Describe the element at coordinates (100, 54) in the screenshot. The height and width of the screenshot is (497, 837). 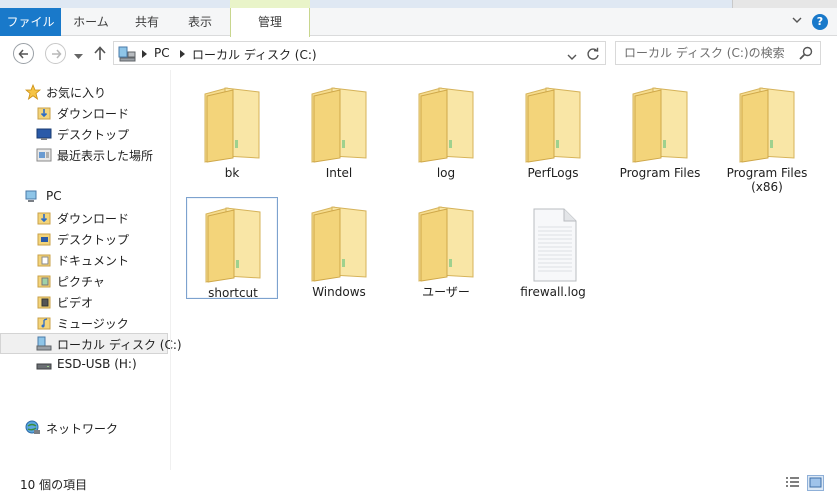
I see `up-folder-icon` at that location.